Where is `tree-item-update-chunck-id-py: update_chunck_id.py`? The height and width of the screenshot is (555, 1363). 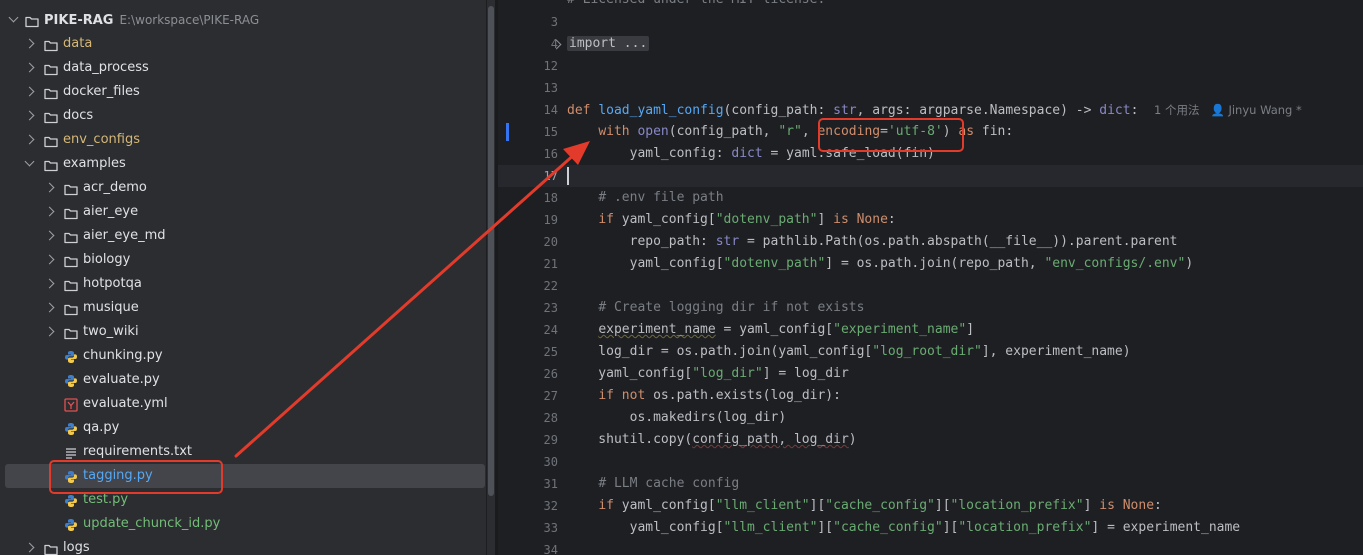 tree-item-update-chunck-id-py: update_chunck_id.py is located at coordinates (243, 524).